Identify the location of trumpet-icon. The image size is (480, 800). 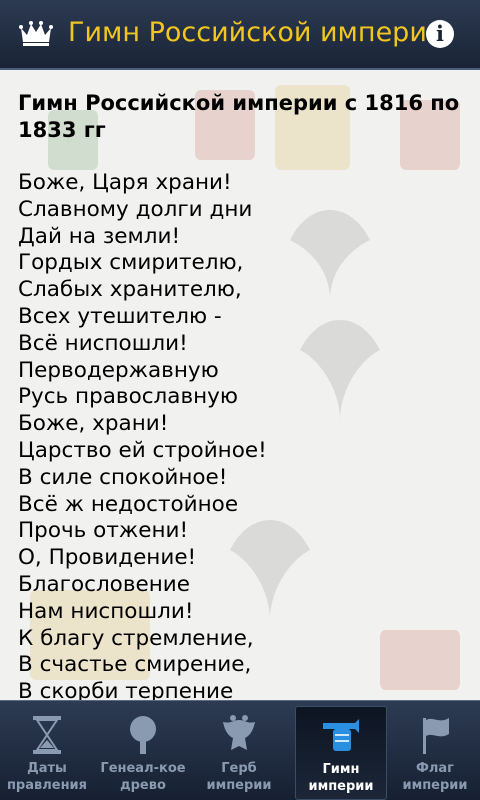
(341, 735).